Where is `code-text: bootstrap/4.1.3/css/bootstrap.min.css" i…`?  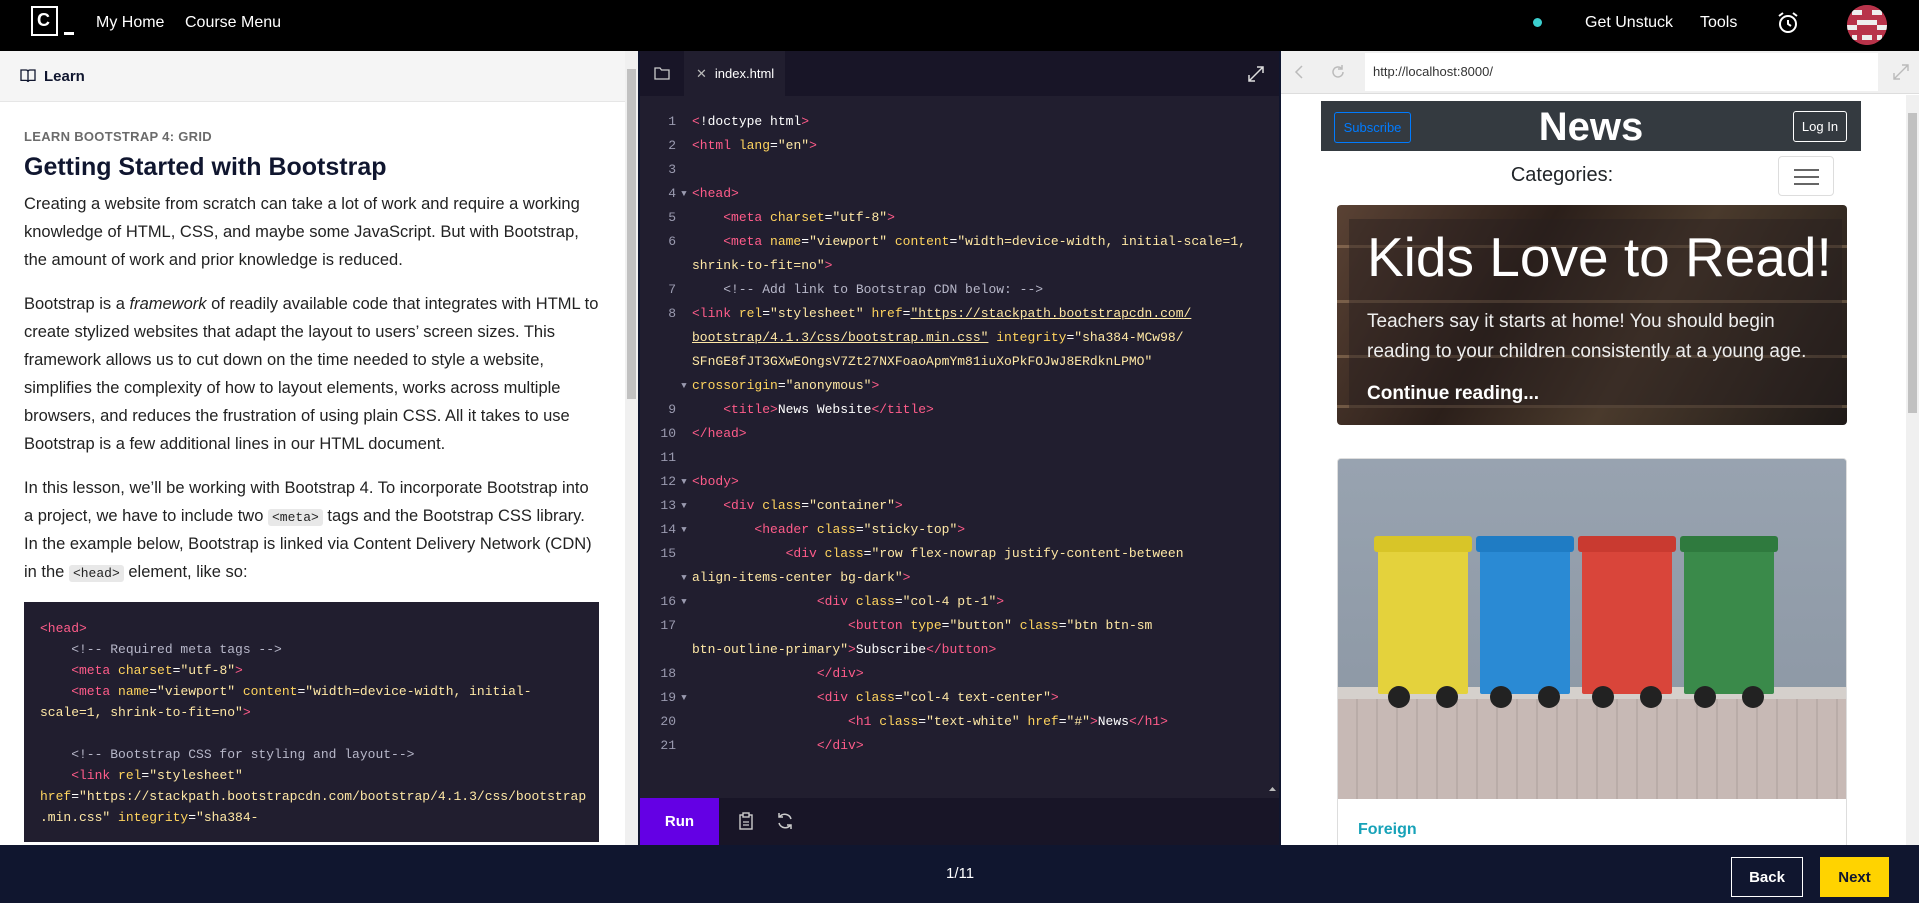 code-text: bootstrap/4.1.3/css/bootstrap.min.css" i… is located at coordinates (938, 338).